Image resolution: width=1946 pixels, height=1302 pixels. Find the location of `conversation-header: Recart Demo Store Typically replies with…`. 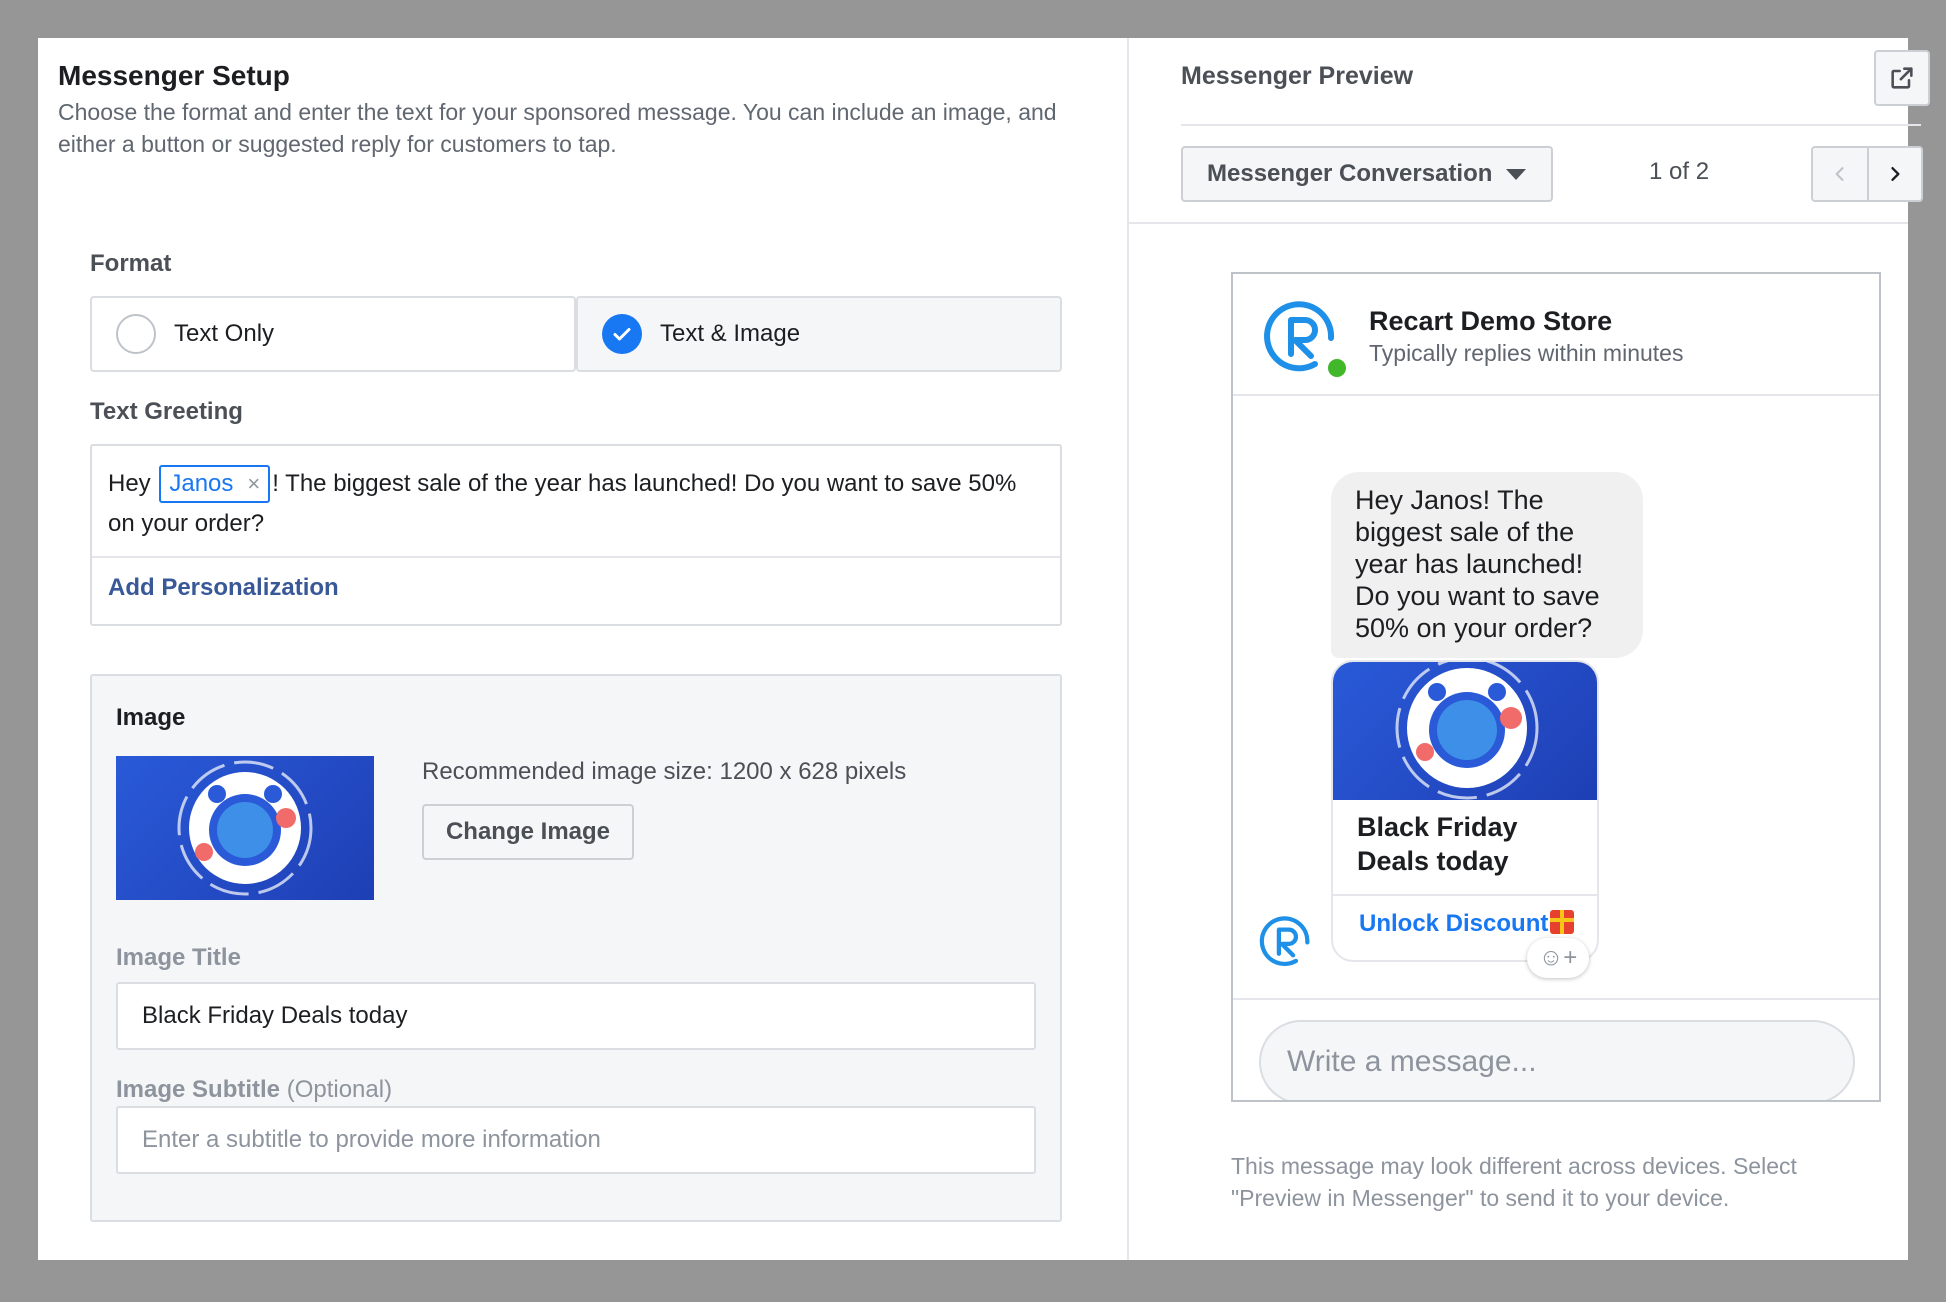

conversation-header: Recart Demo Store Typically replies with… is located at coordinates (1556, 335).